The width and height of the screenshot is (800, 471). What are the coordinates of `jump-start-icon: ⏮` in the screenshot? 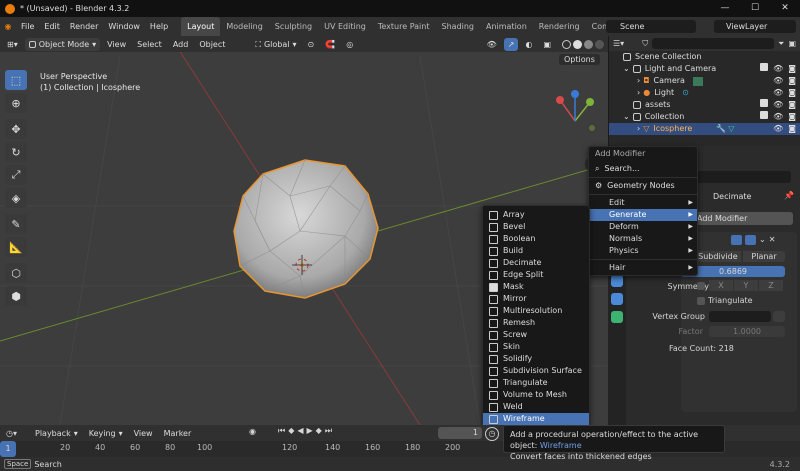 It's located at (281, 431).